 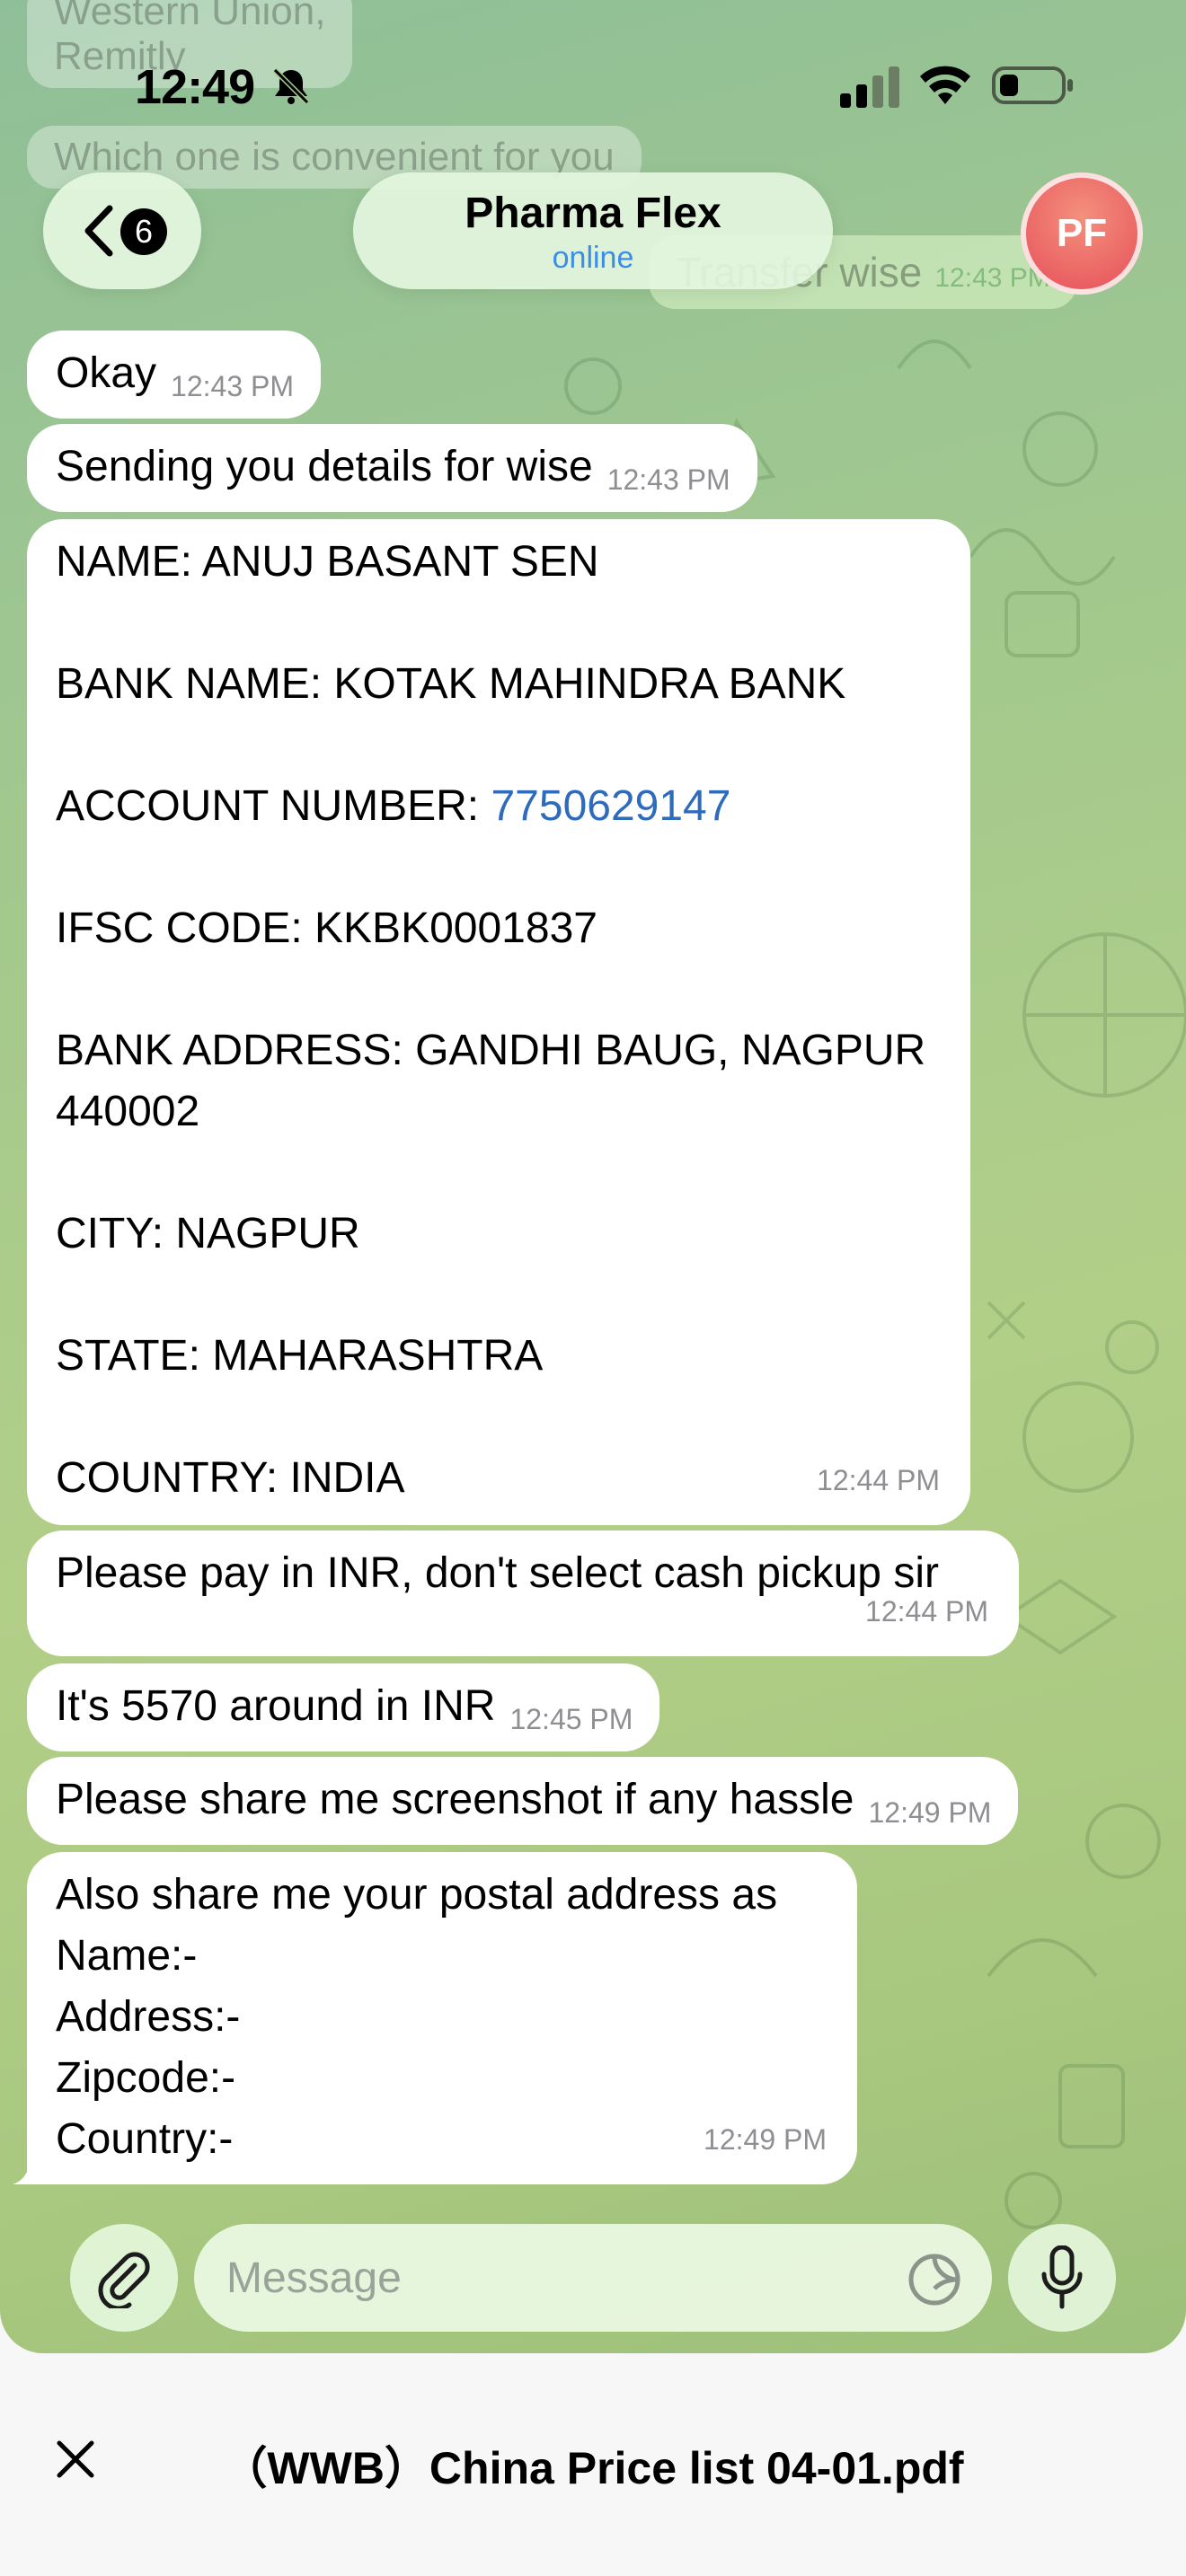 What do you see at coordinates (143, 231) in the screenshot?
I see `unread-count-badge: 6` at bounding box center [143, 231].